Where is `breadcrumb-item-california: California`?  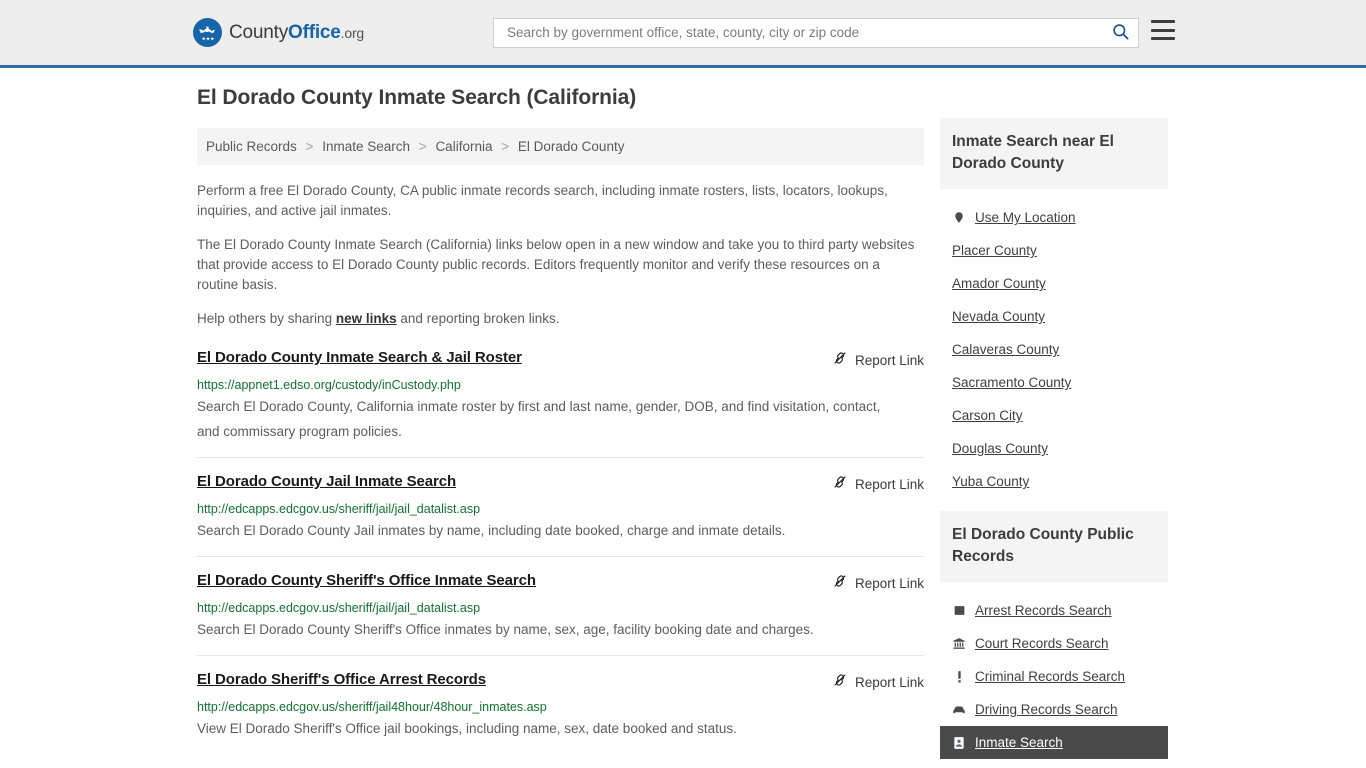 breadcrumb-item-california: California is located at coordinates (463, 146).